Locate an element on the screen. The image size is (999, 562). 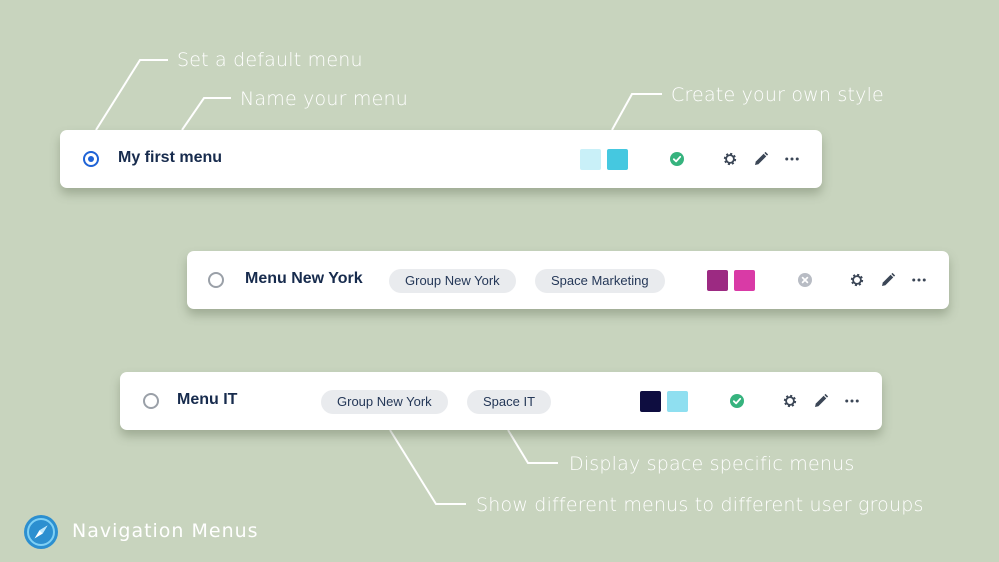
menu-name: Menu IT is located at coordinates (207, 400).